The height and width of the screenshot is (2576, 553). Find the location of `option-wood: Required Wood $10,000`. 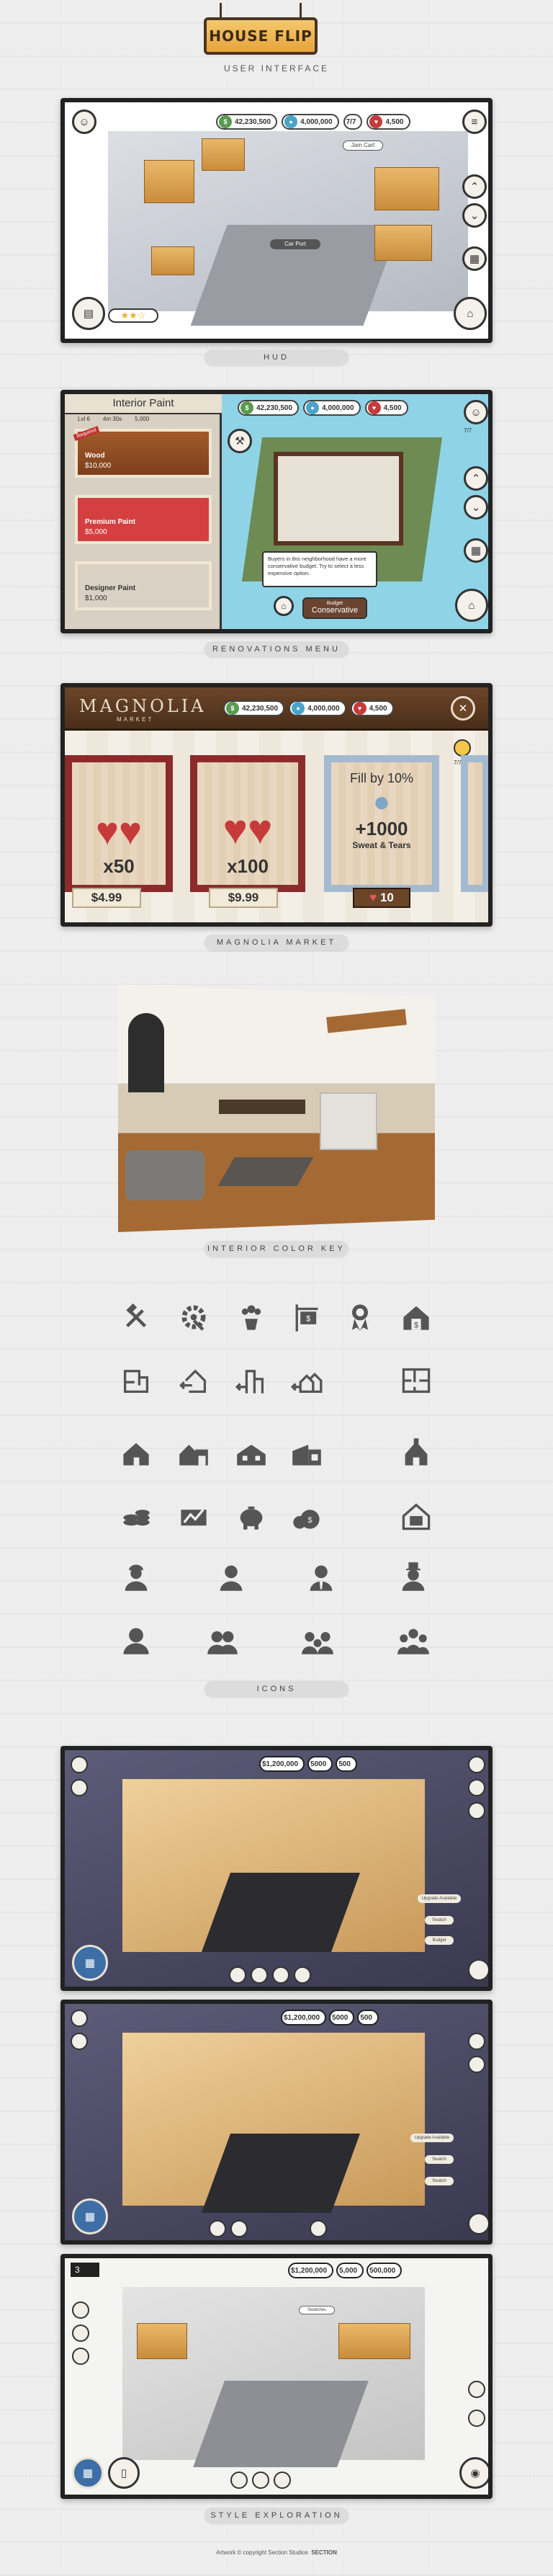

option-wood: Required Wood $10,000 is located at coordinates (142, 452).